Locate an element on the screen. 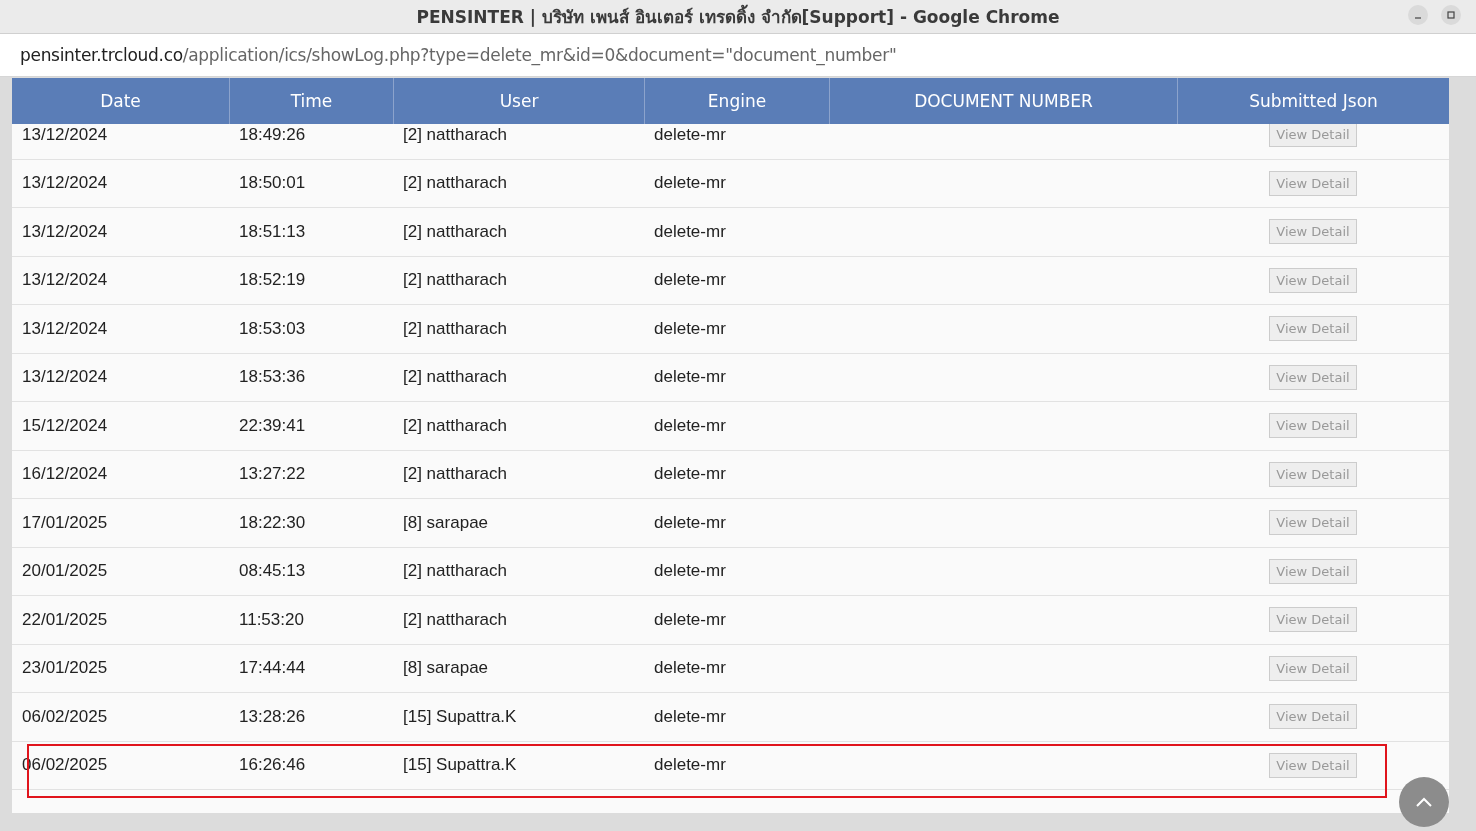 The width and height of the screenshot is (1476, 831). table-cell-text: 18:50:01 is located at coordinates (272, 183).